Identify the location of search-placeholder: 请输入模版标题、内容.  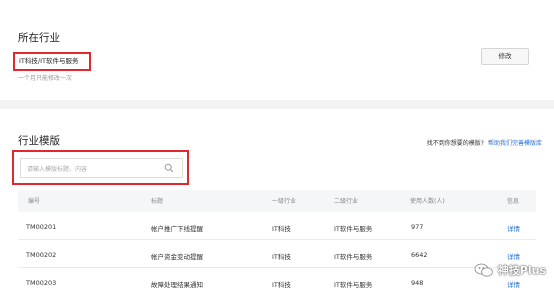
(57, 169).